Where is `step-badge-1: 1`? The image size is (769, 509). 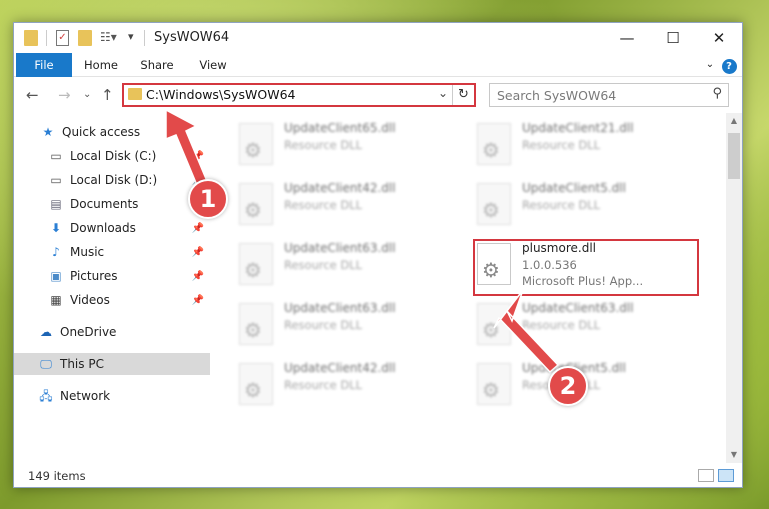 step-badge-1: 1 is located at coordinates (208, 199).